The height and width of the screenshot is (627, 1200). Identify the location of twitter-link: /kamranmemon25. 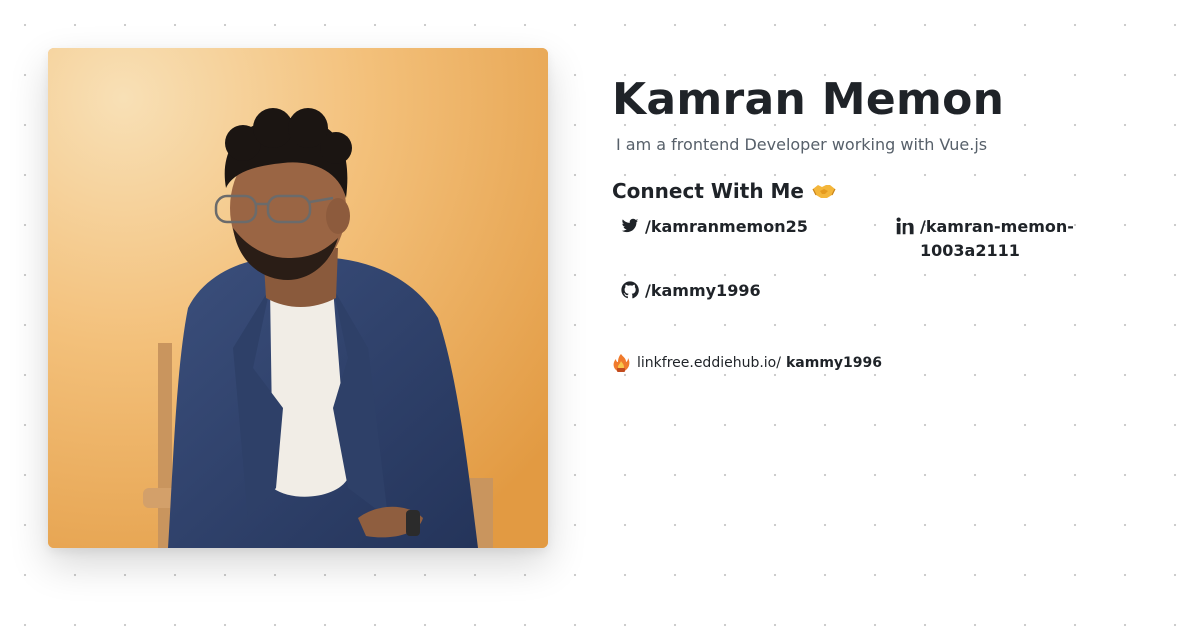
(714, 227).